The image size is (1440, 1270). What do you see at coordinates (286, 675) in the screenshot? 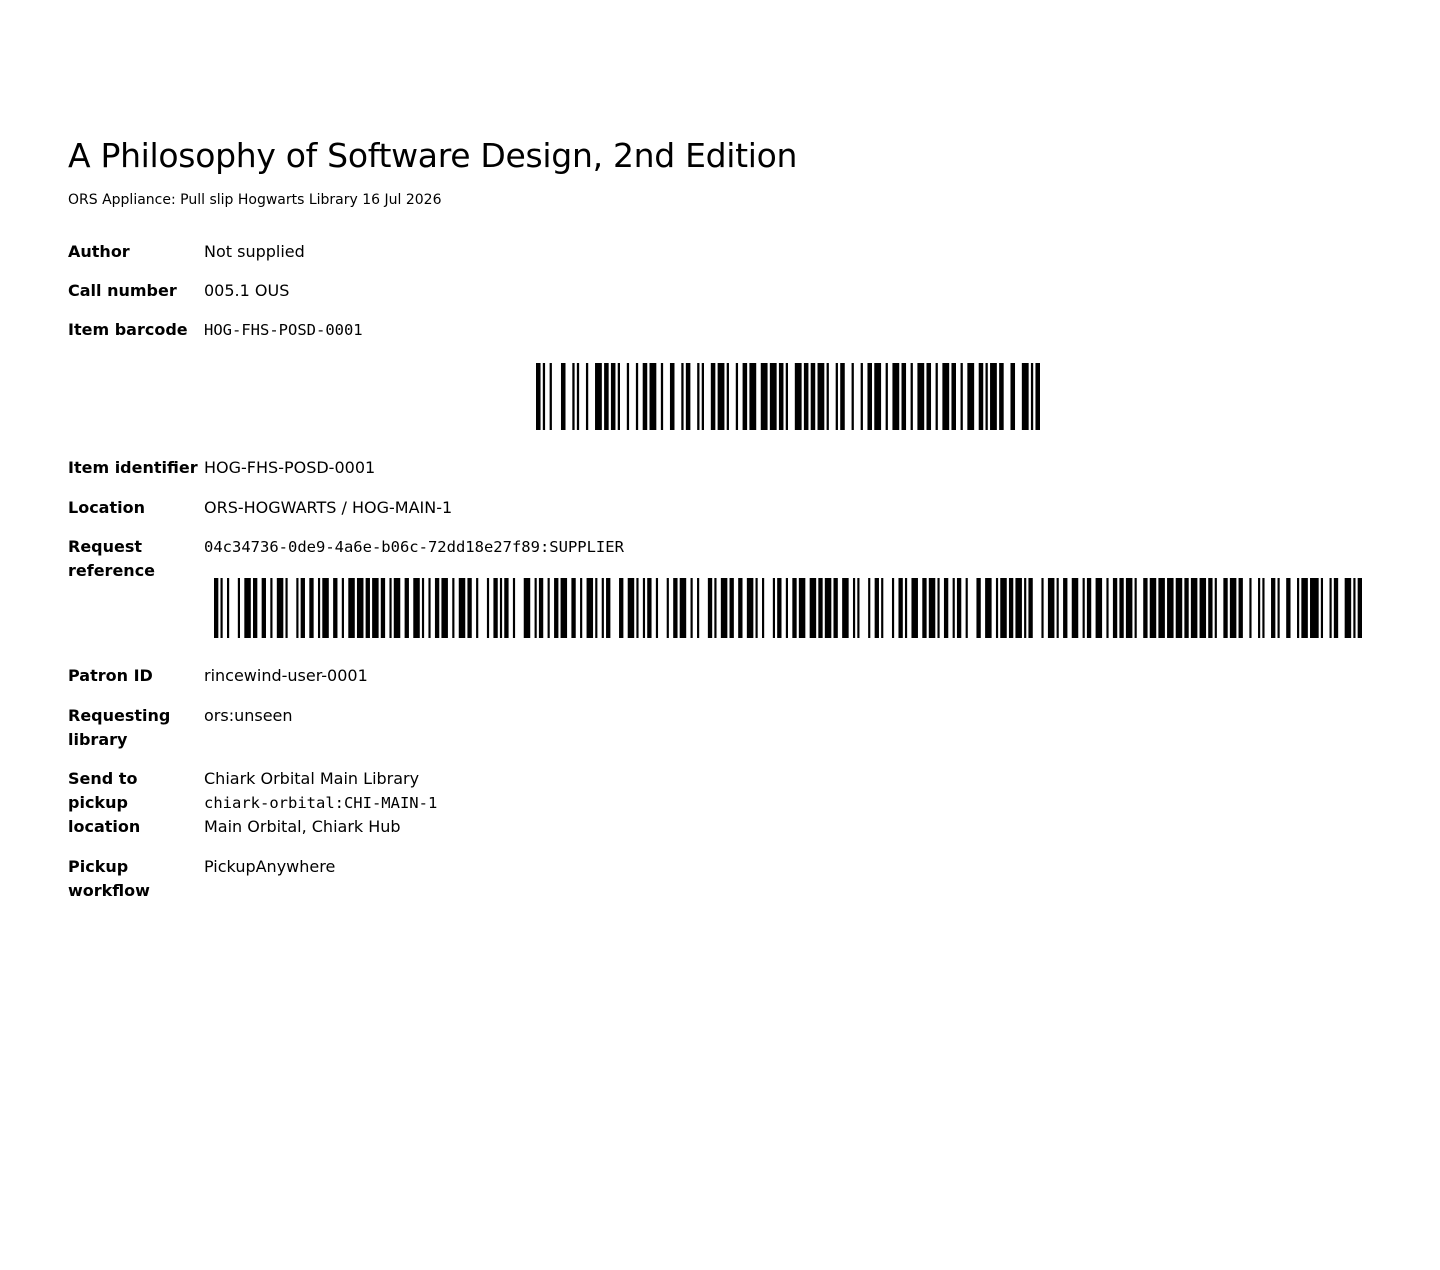
I see `patron-id-value: rincewind-user-0001` at bounding box center [286, 675].